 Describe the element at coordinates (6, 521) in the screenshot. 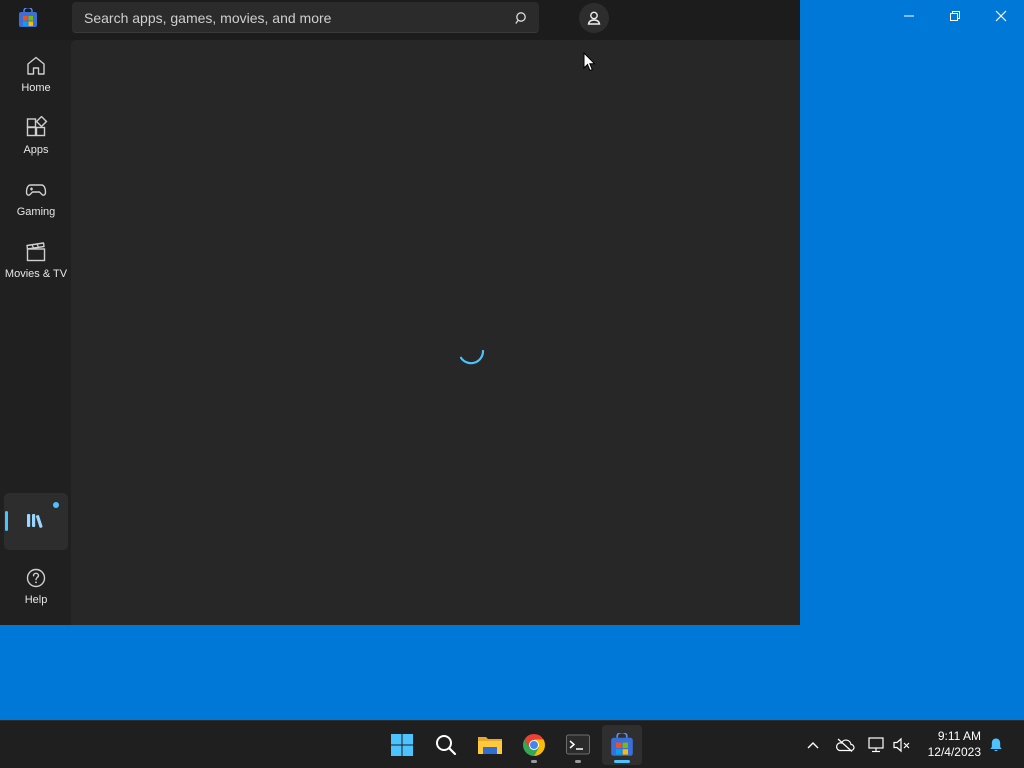

I see `selection-indicator` at that location.